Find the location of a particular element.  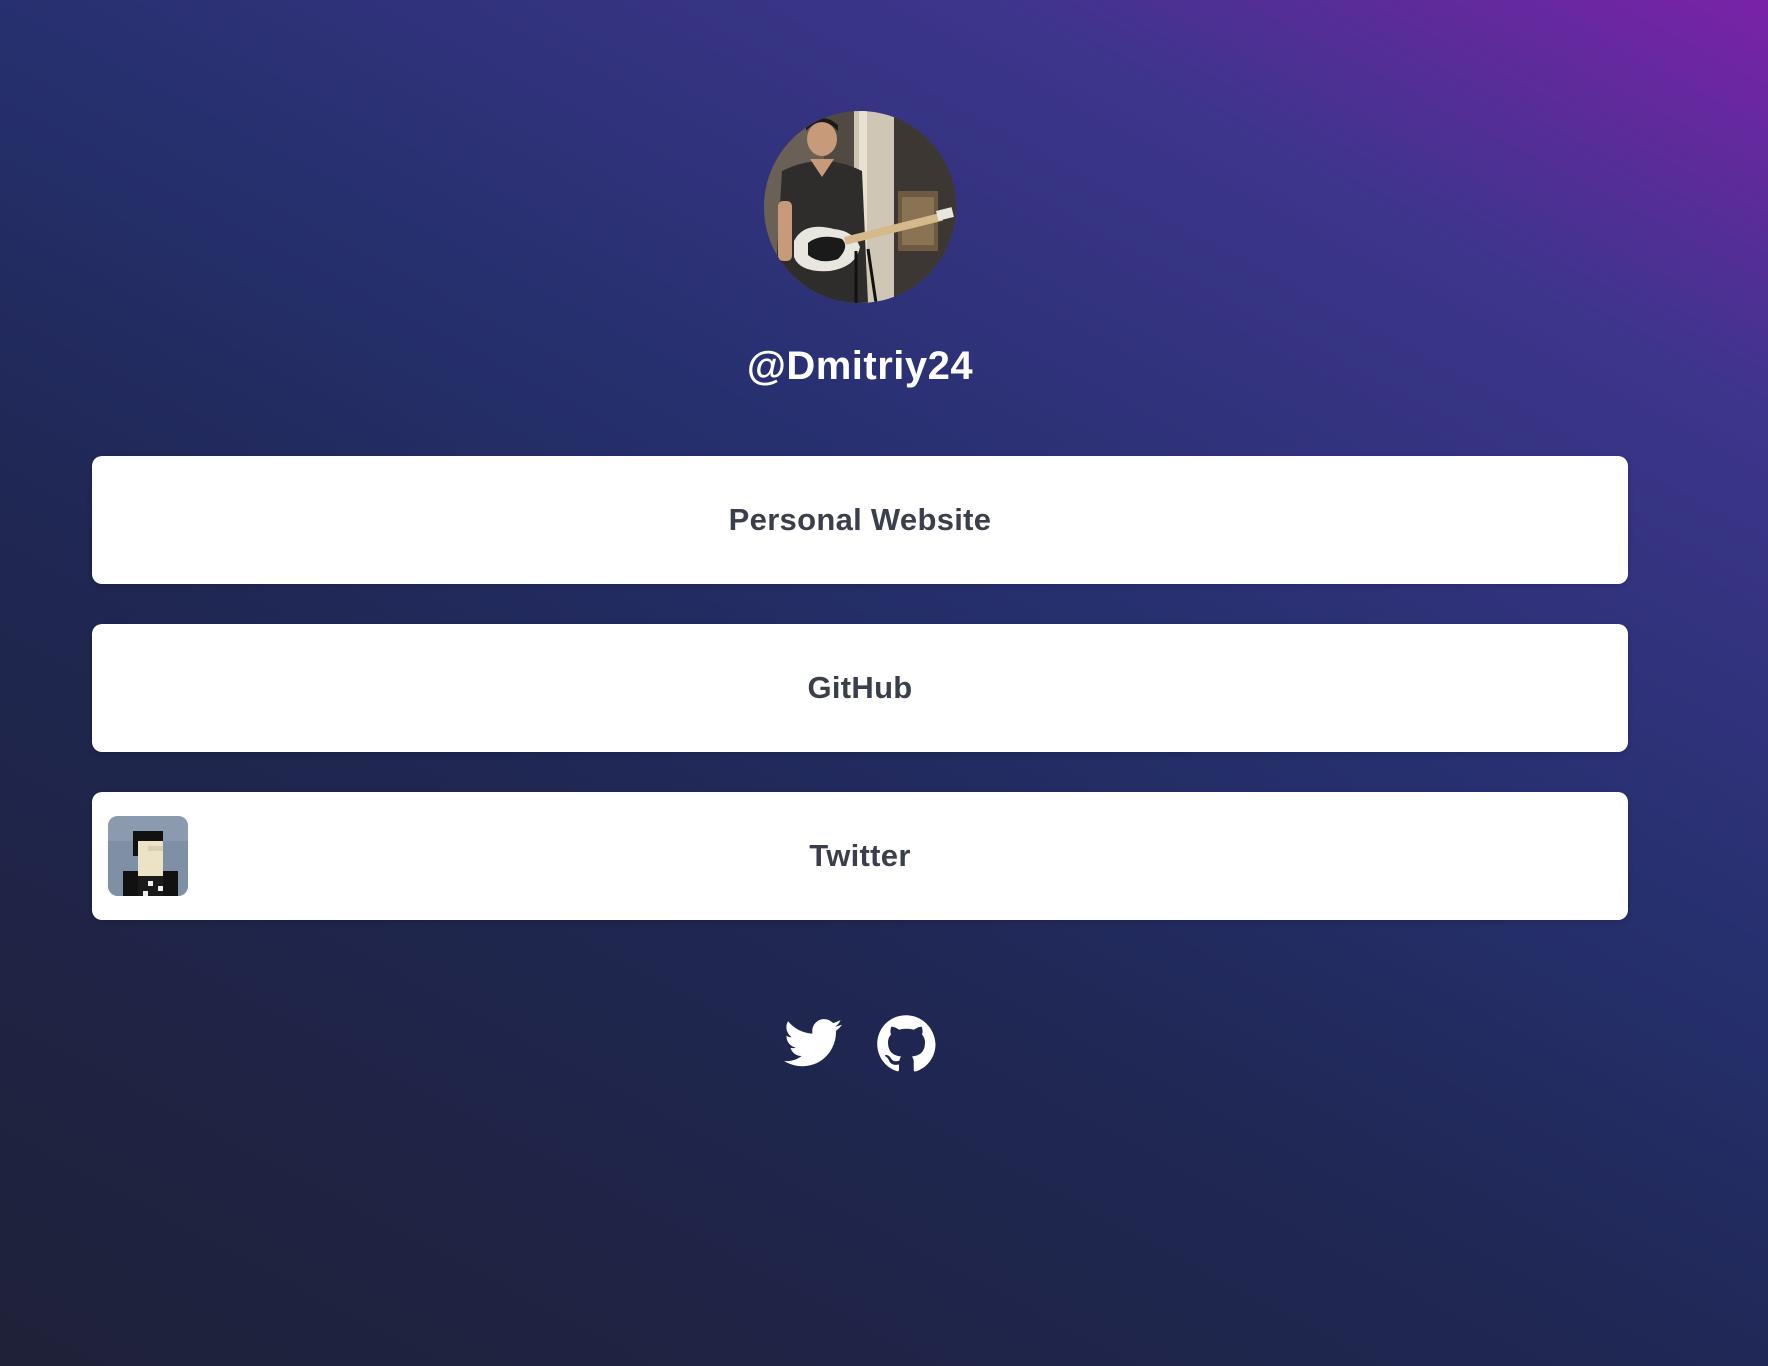

profile-avatar is located at coordinates (860, 207).